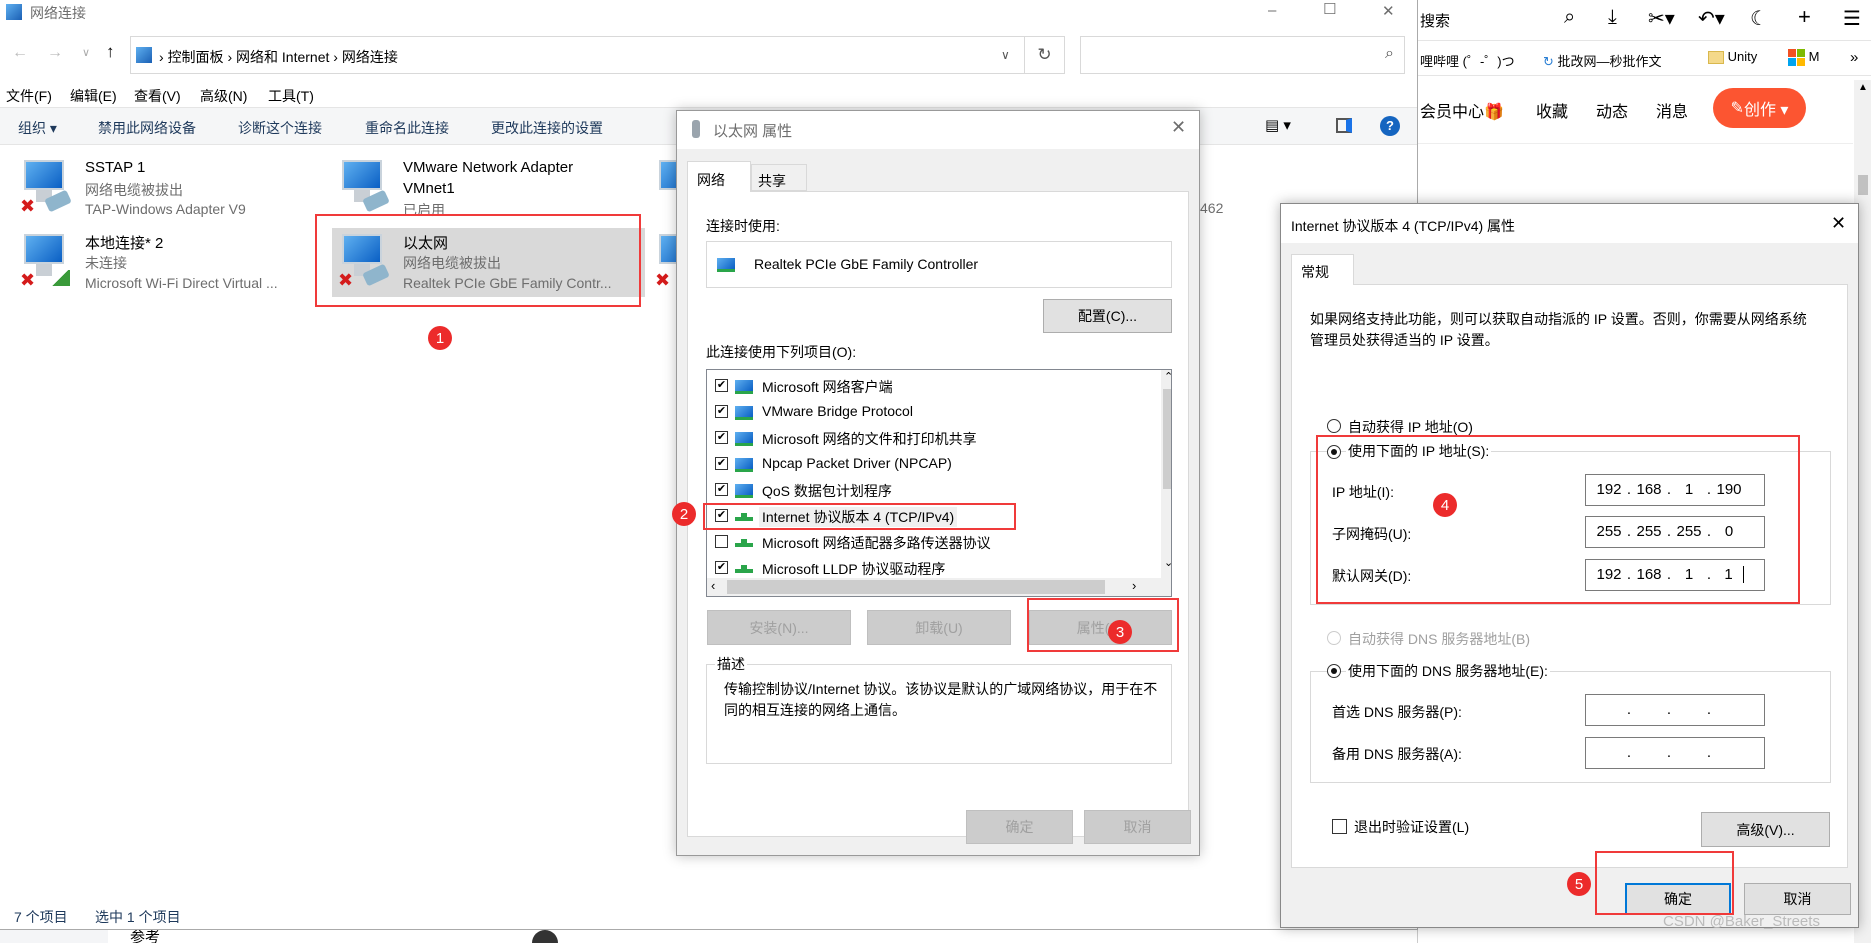  I want to click on breadcrumb-network-internet: 网络和 Internet, so click(282, 57).